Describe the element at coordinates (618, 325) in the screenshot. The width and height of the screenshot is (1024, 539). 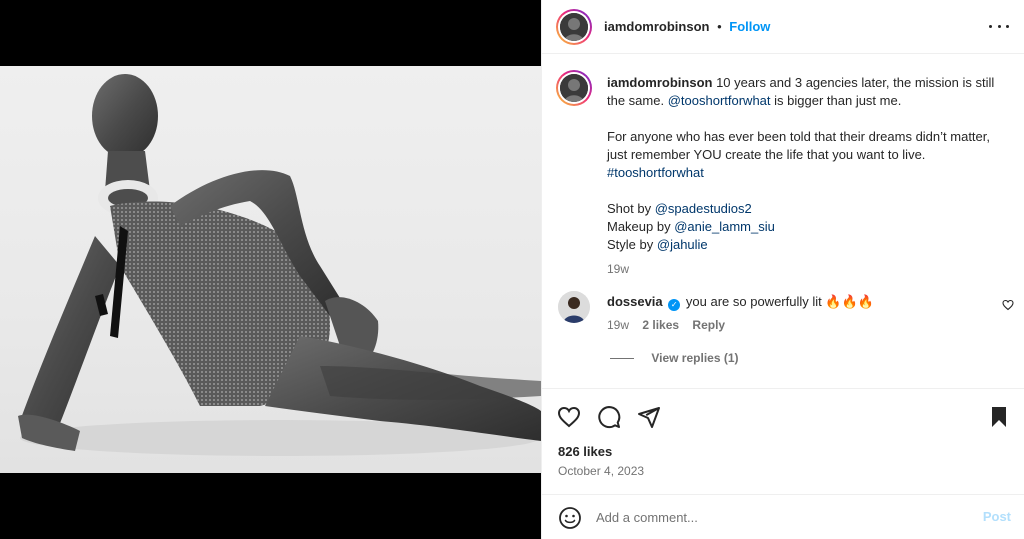
I see `comment-time: 19w` at that location.